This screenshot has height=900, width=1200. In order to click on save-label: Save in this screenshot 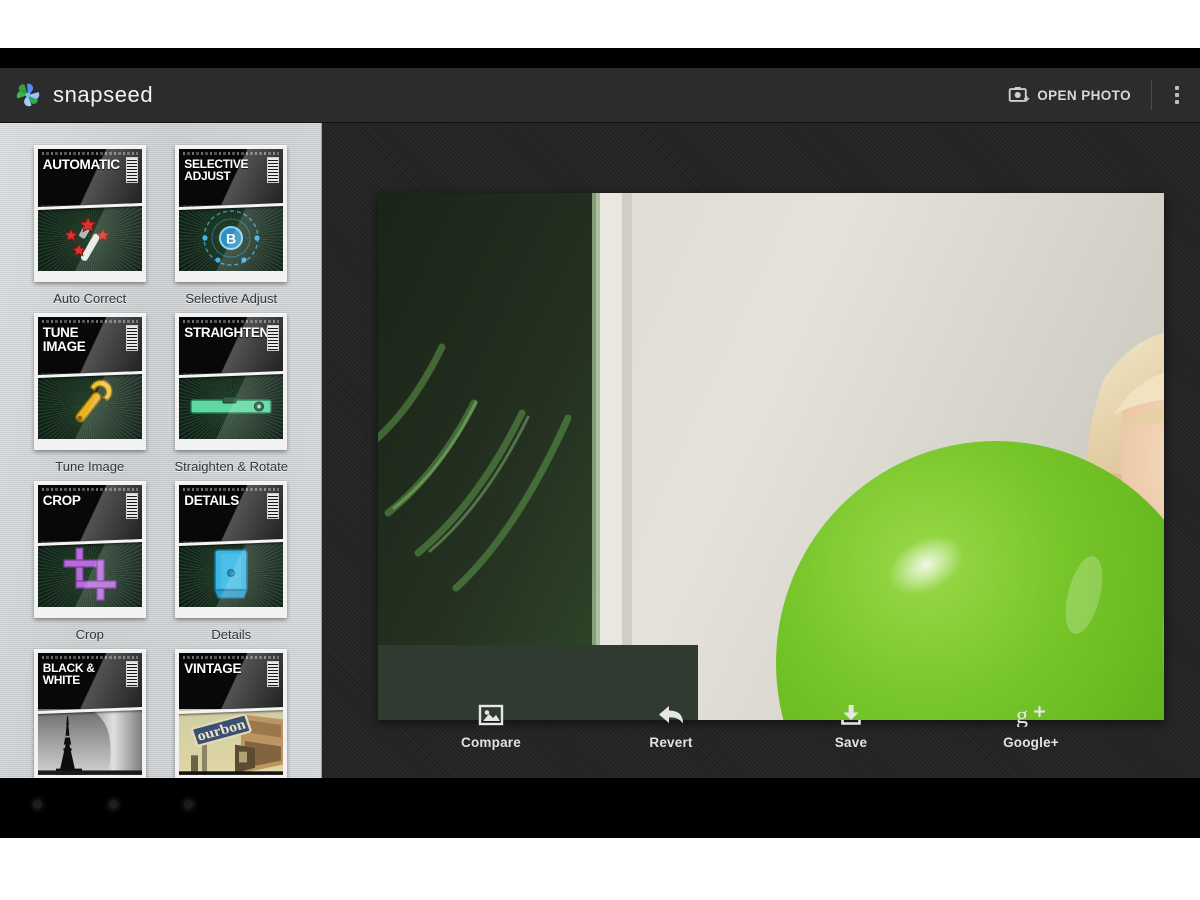, I will do `click(851, 742)`.